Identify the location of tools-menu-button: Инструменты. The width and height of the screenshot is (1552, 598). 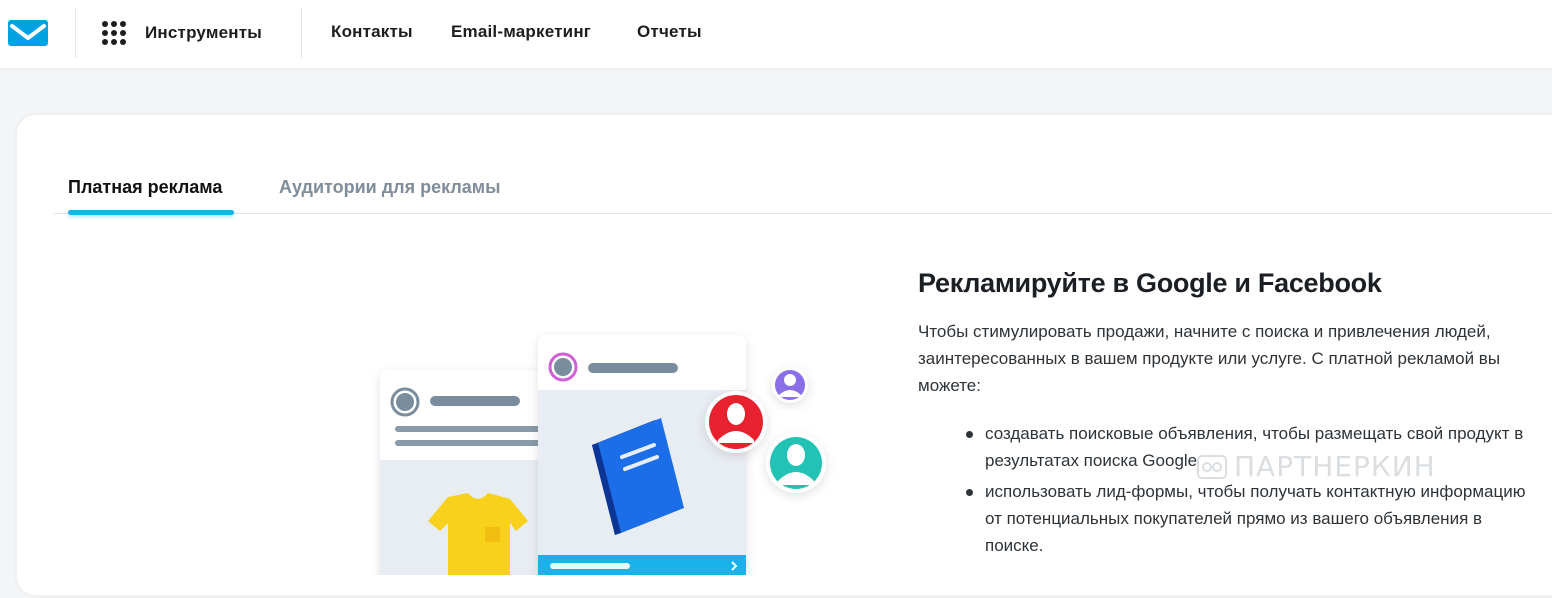
(181, 33).